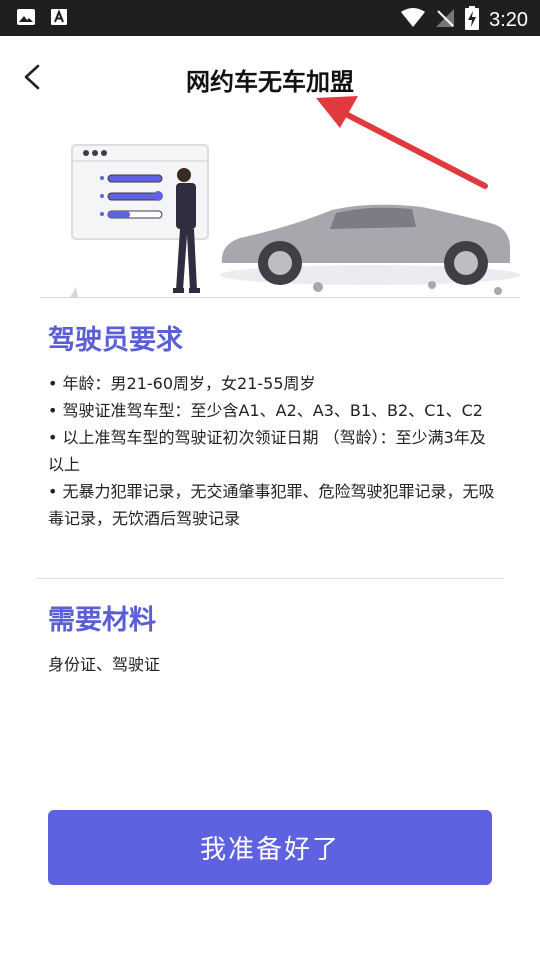  I want to click on hero-ground-line, so click(280, 297).